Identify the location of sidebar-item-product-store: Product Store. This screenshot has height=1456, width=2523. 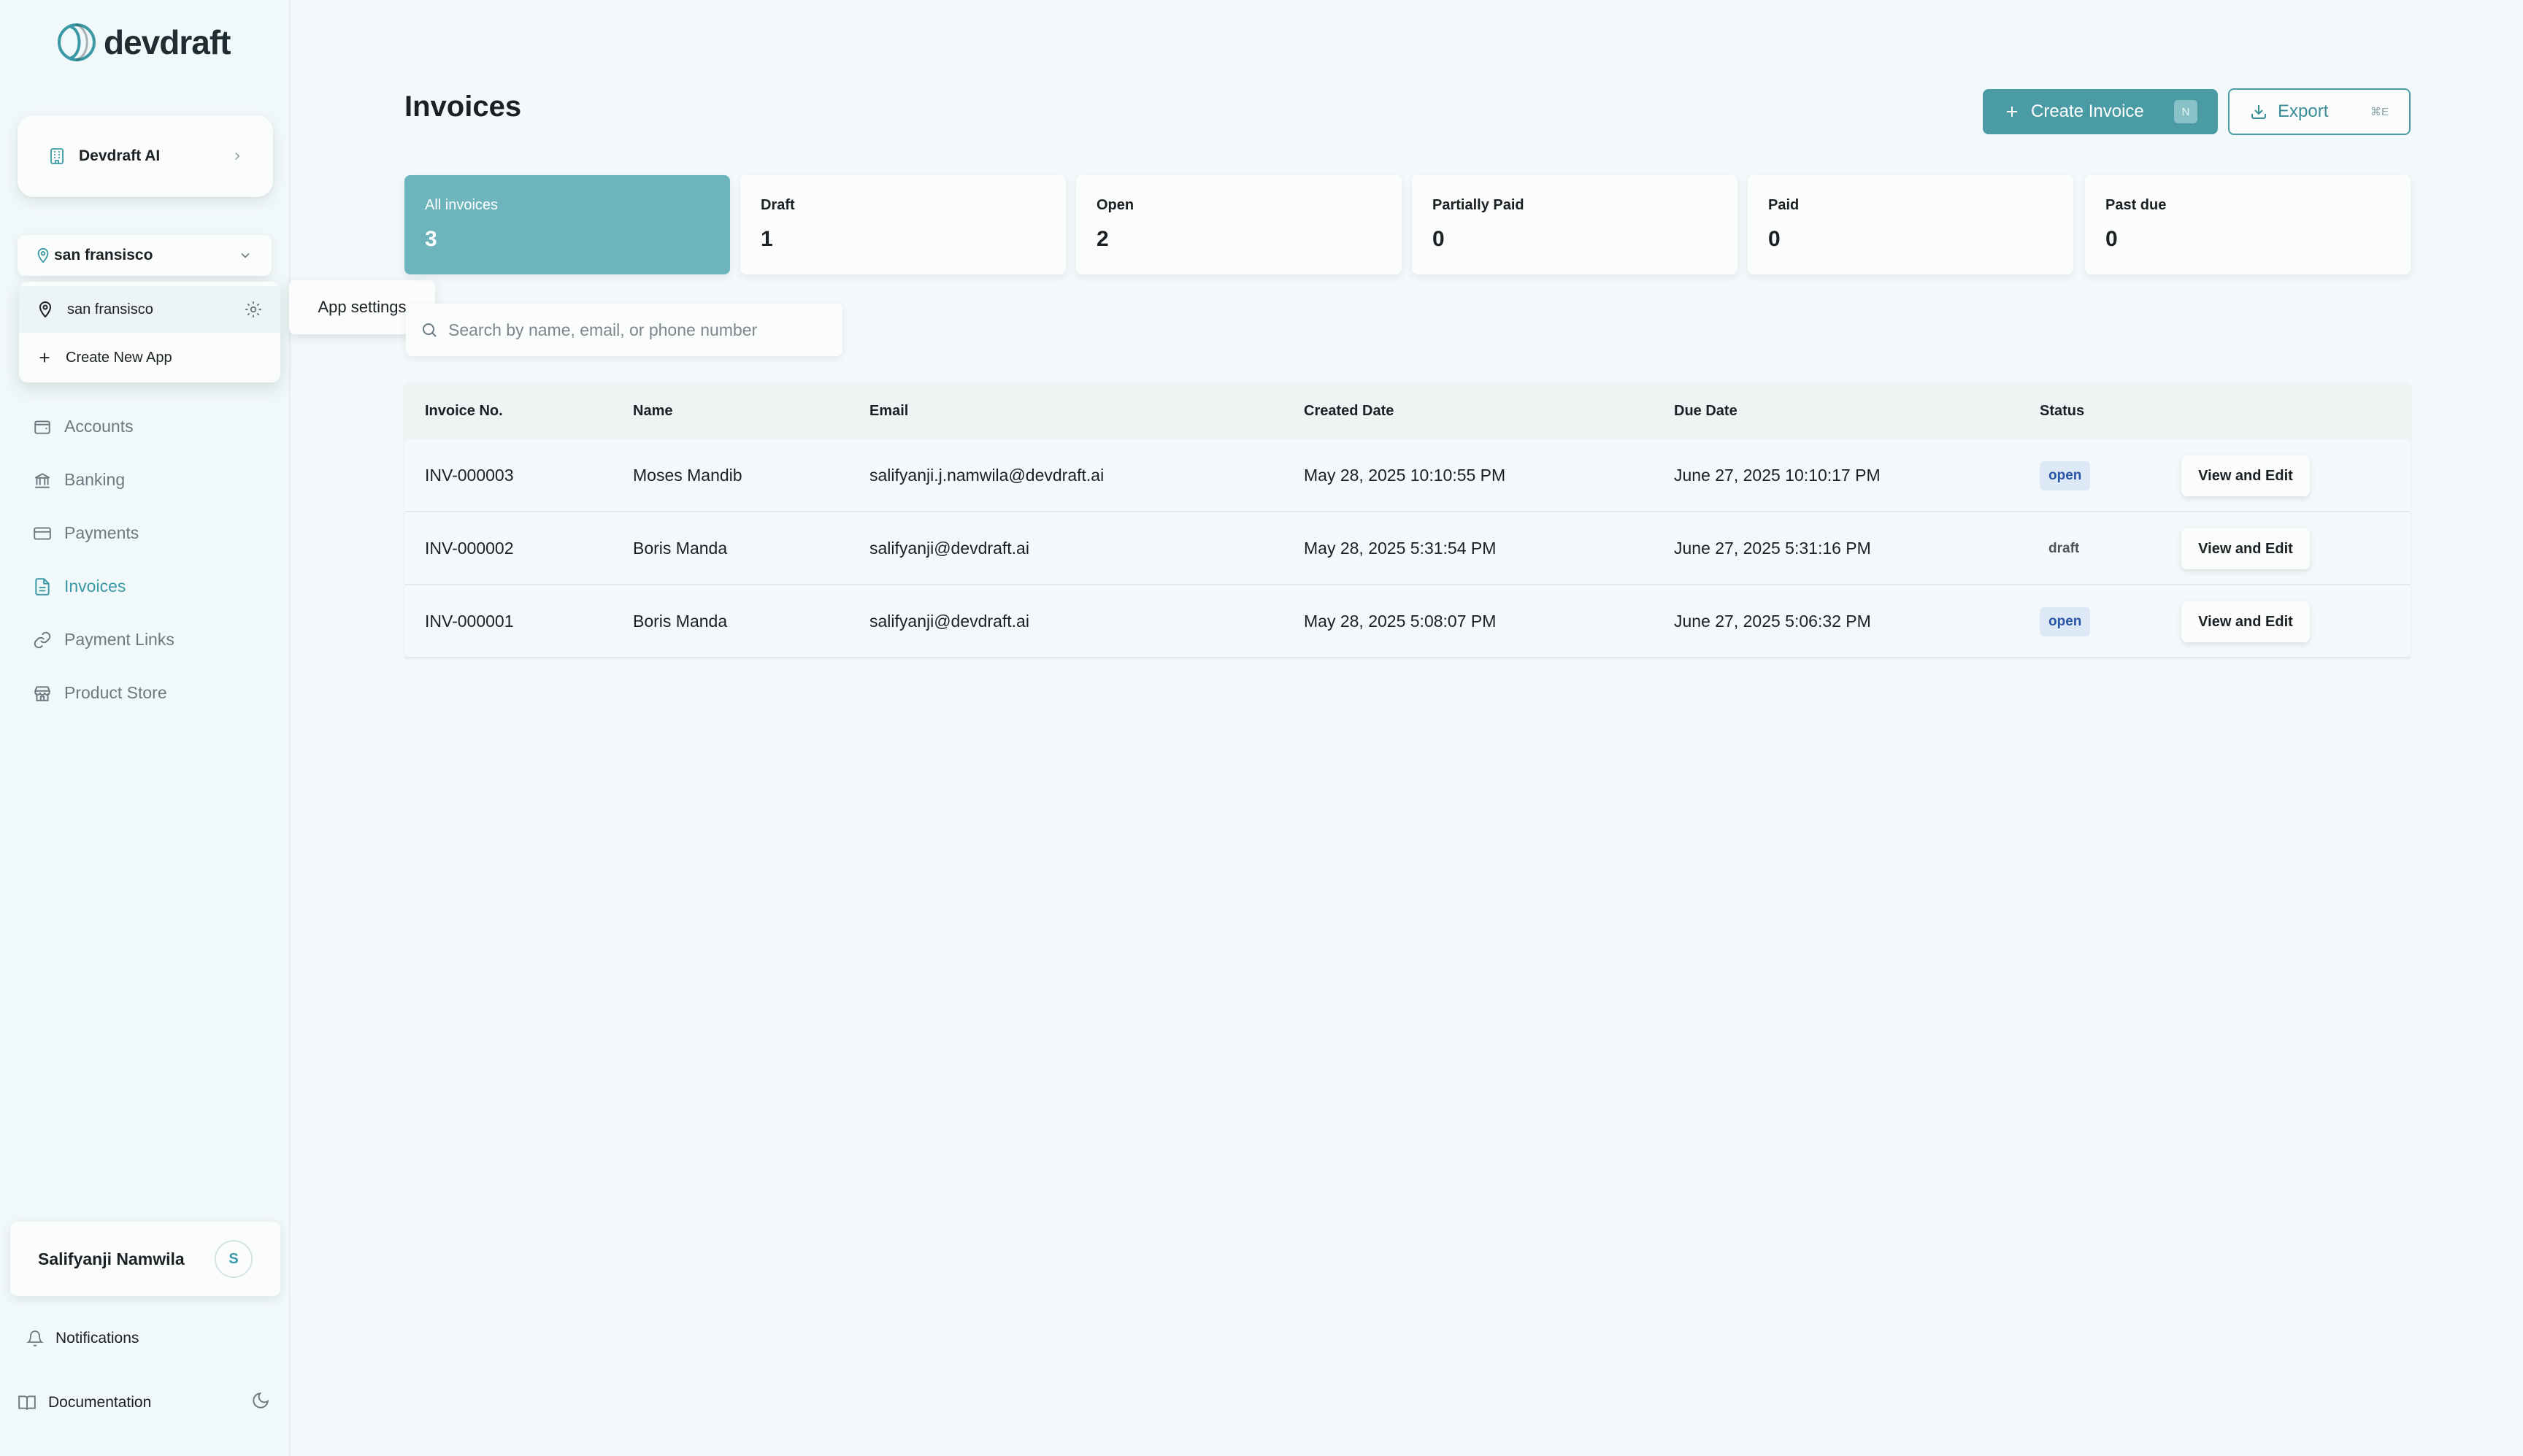
(149, 693).